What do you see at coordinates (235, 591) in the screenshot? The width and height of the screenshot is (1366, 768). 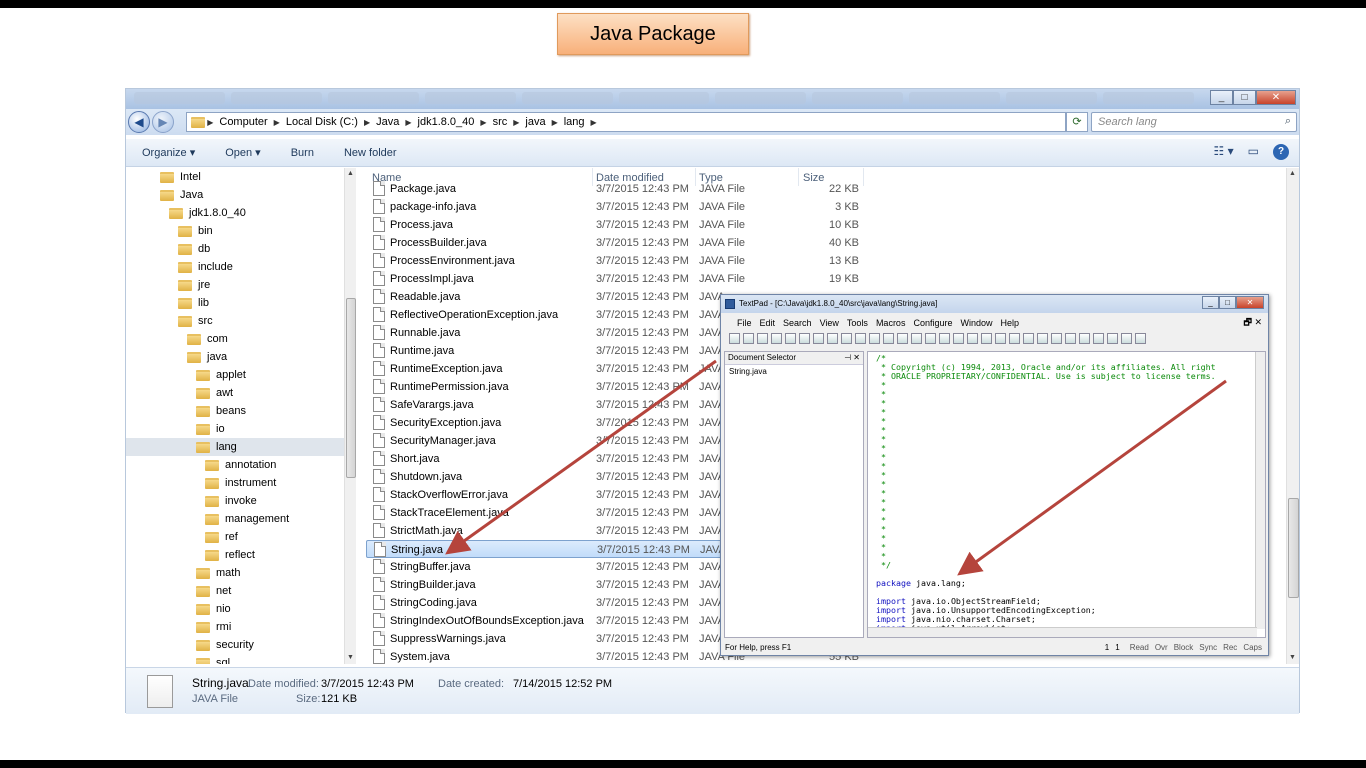 I see `tree-item-net: net` at bounding box center [235, 591].